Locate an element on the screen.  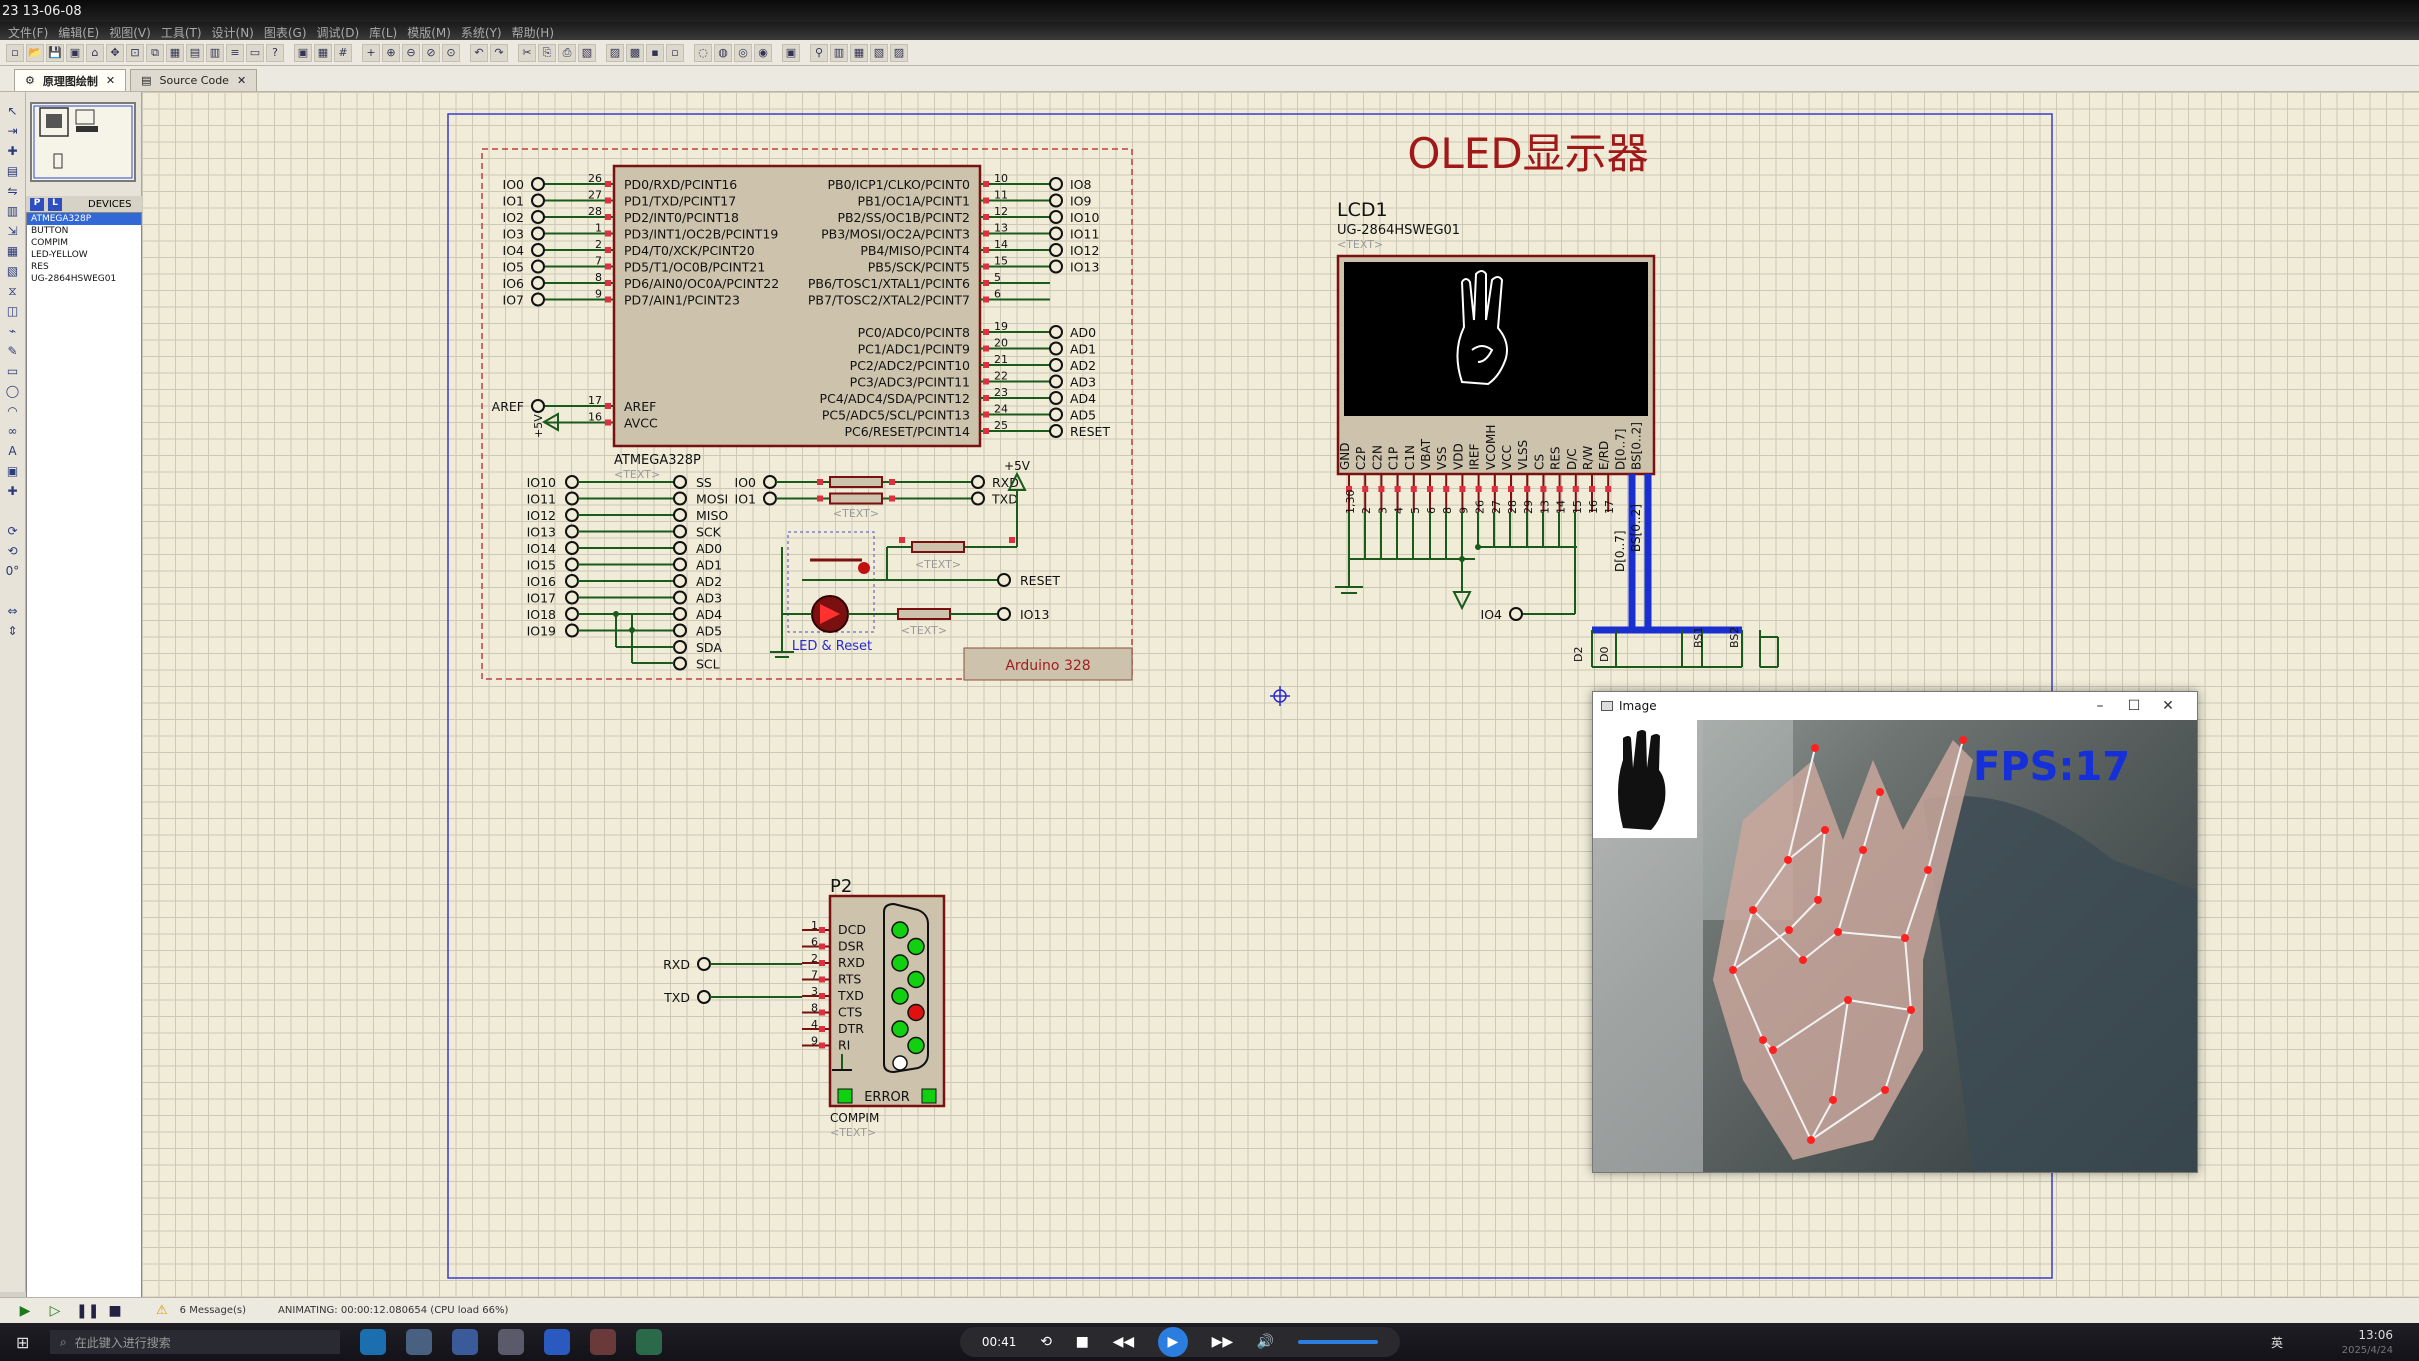
mode-tool-icon: ▦ is located at coordinates (13, 252).